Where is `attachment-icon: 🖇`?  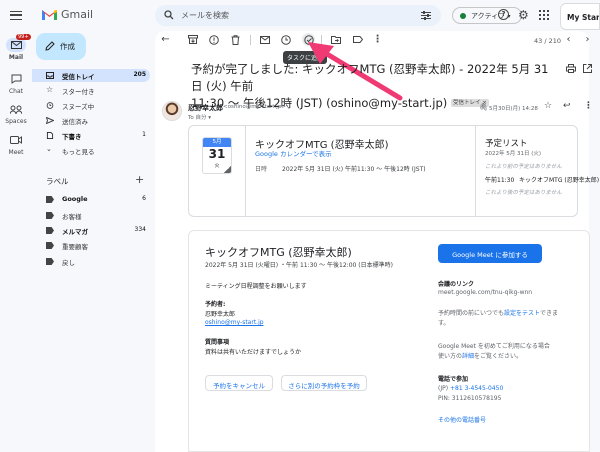 attachment-icon: 🖇 is located at coordinates (483, 107).